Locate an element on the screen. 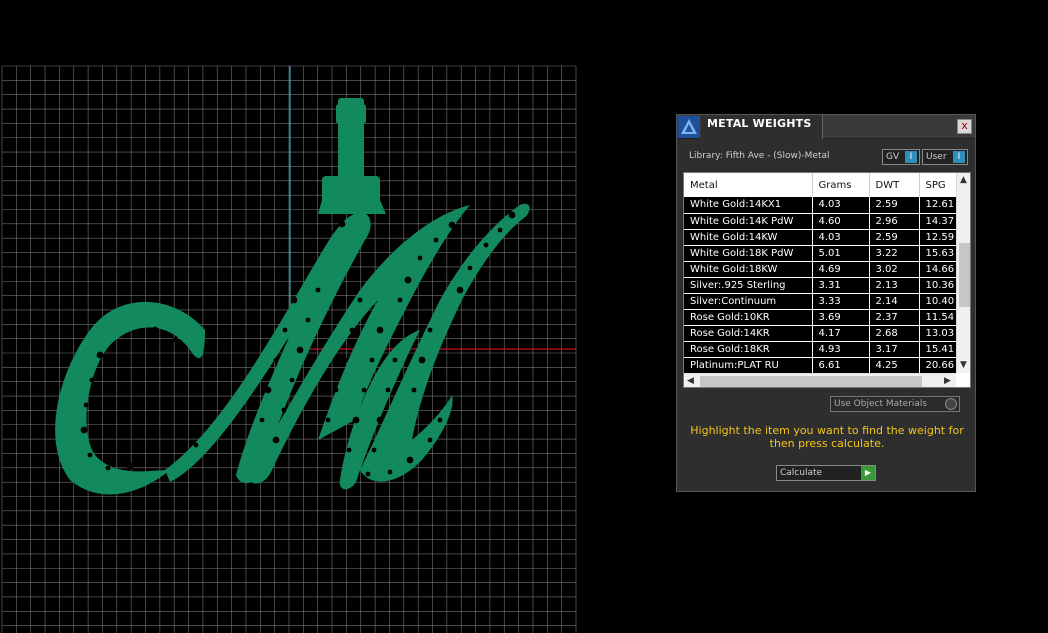 This screenshot has height=633, width=1048. table-cell: White Gold:18K PdW is located at coordinates (748, 253).